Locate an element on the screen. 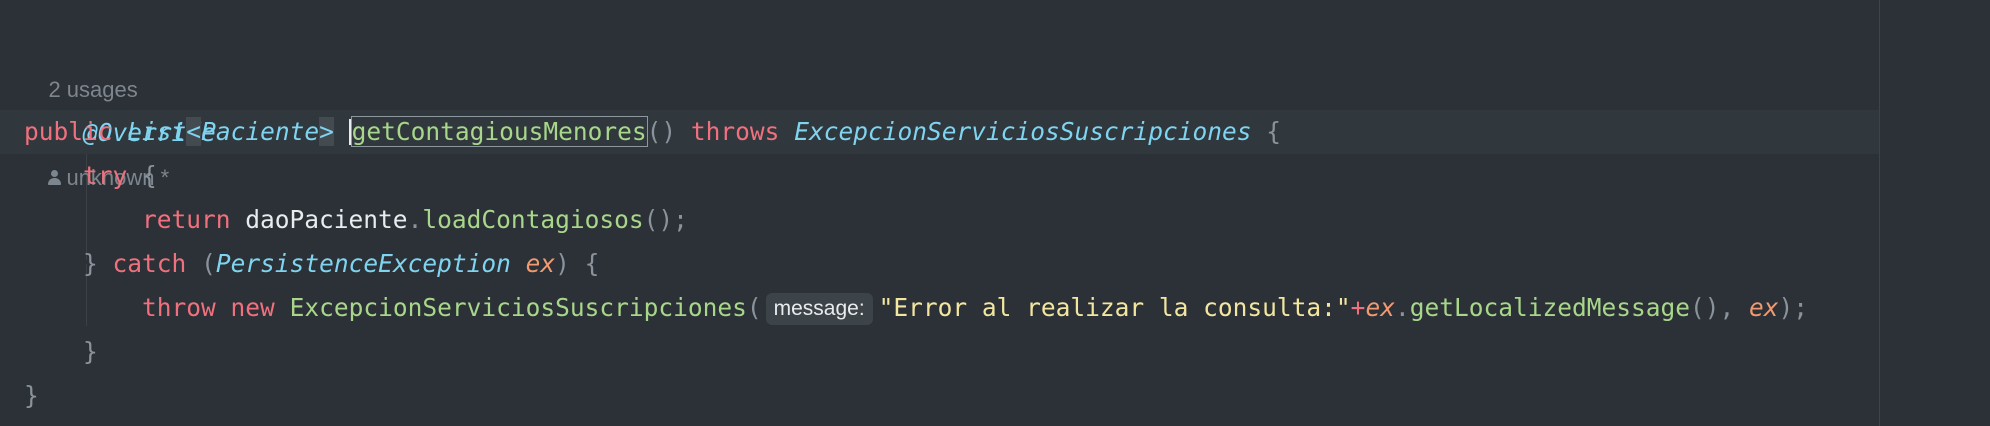  catch-param: ex is located at coordinates (540, 263).